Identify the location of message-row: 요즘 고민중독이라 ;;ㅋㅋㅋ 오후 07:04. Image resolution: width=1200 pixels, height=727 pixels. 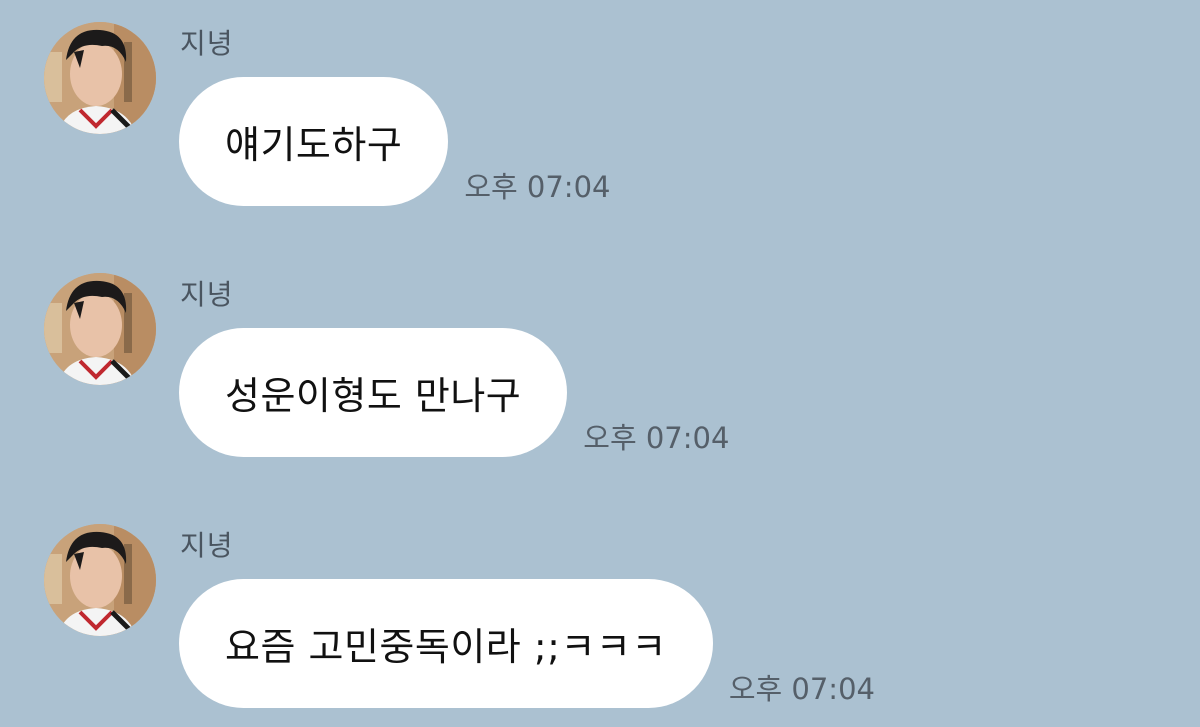
(527, 643).